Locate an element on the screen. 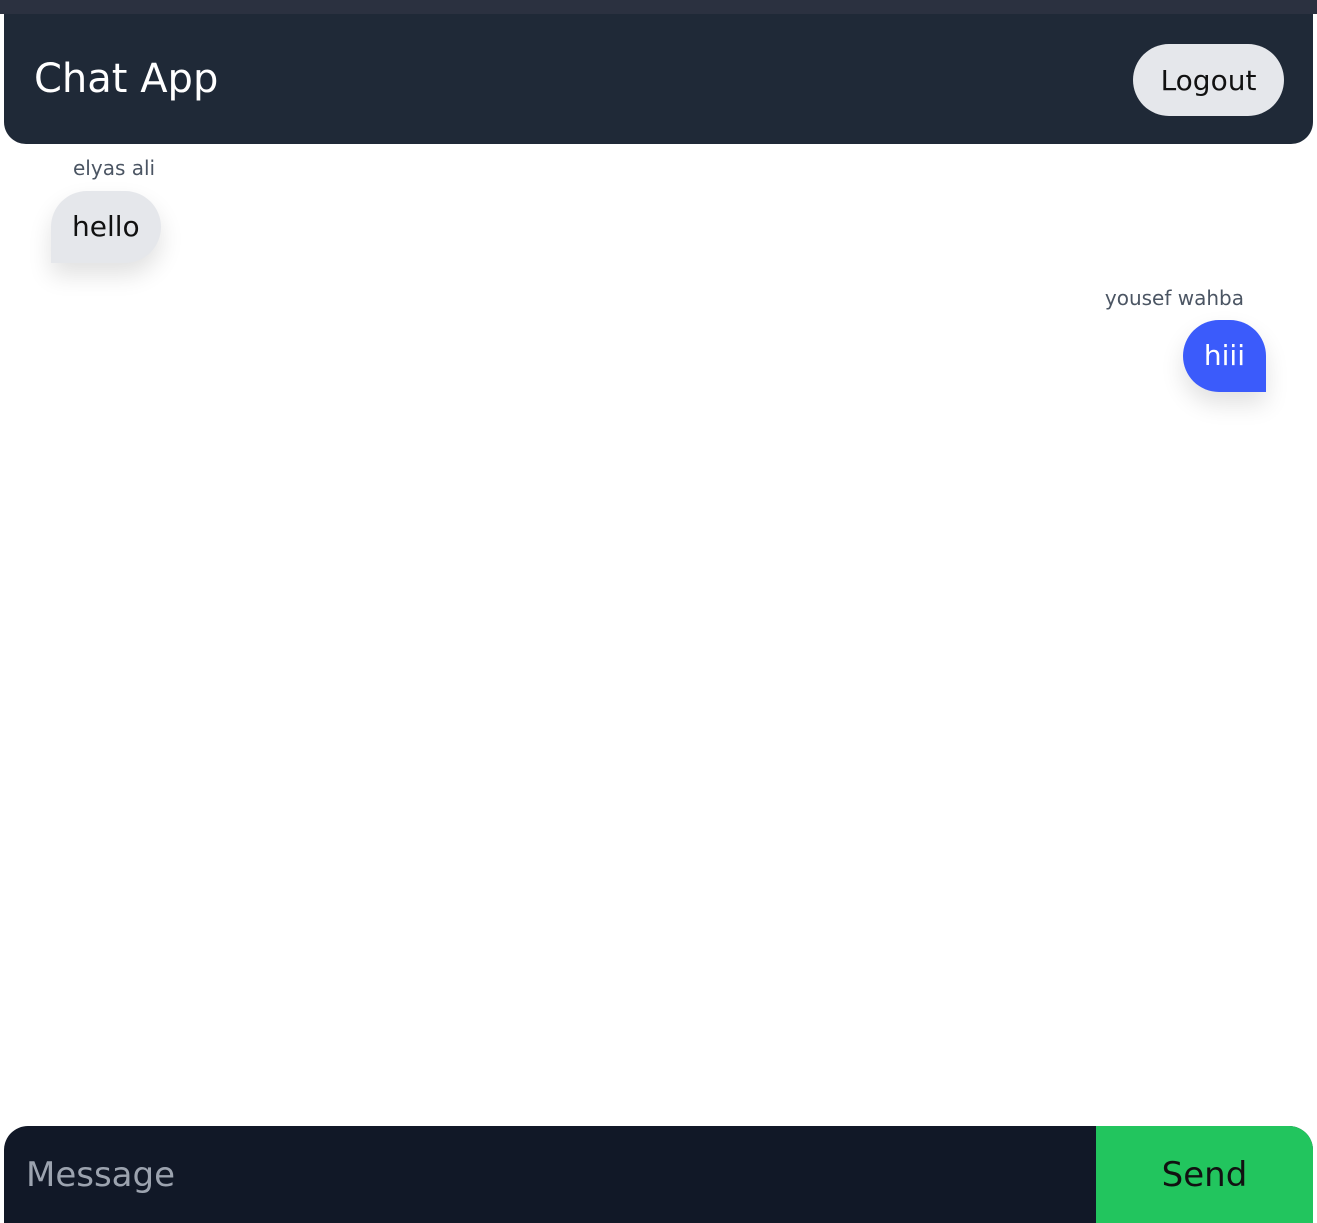 The image size is (1317, 1223). send-button: Send is located at coordinates (1204, 1174).